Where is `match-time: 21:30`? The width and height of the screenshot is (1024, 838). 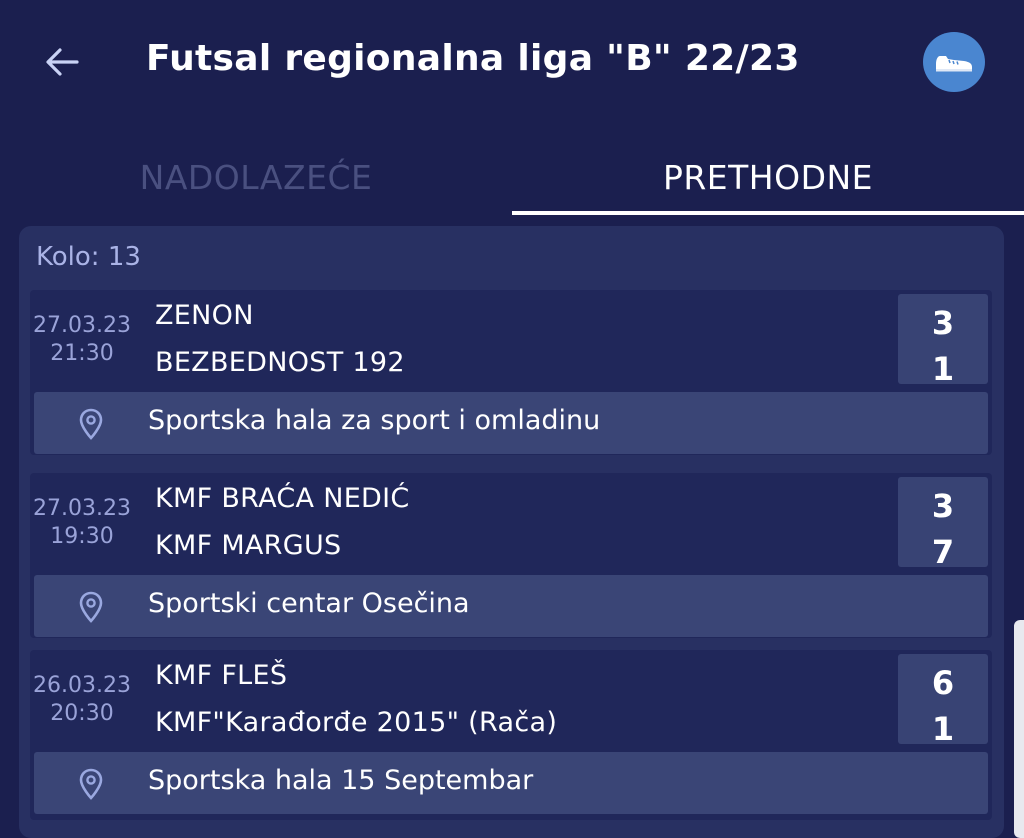
match-time: 21:30 is located at coordinates (82, 353).